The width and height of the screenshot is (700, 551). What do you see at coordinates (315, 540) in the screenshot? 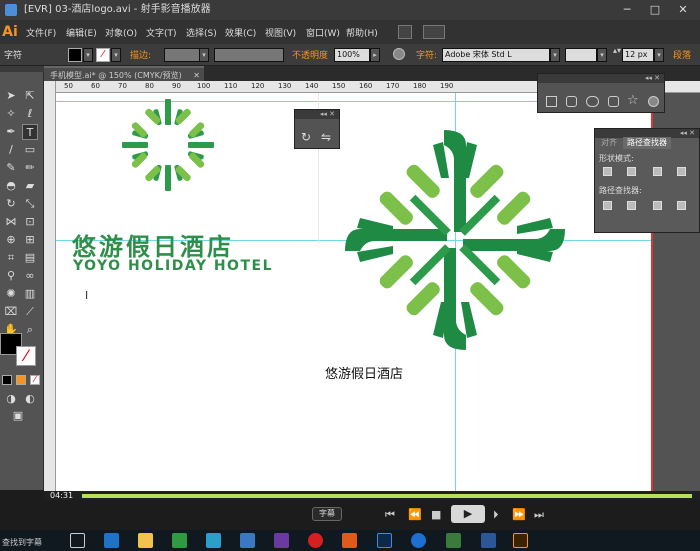
I see `app-red-icon` at bounding box center [315, 540].